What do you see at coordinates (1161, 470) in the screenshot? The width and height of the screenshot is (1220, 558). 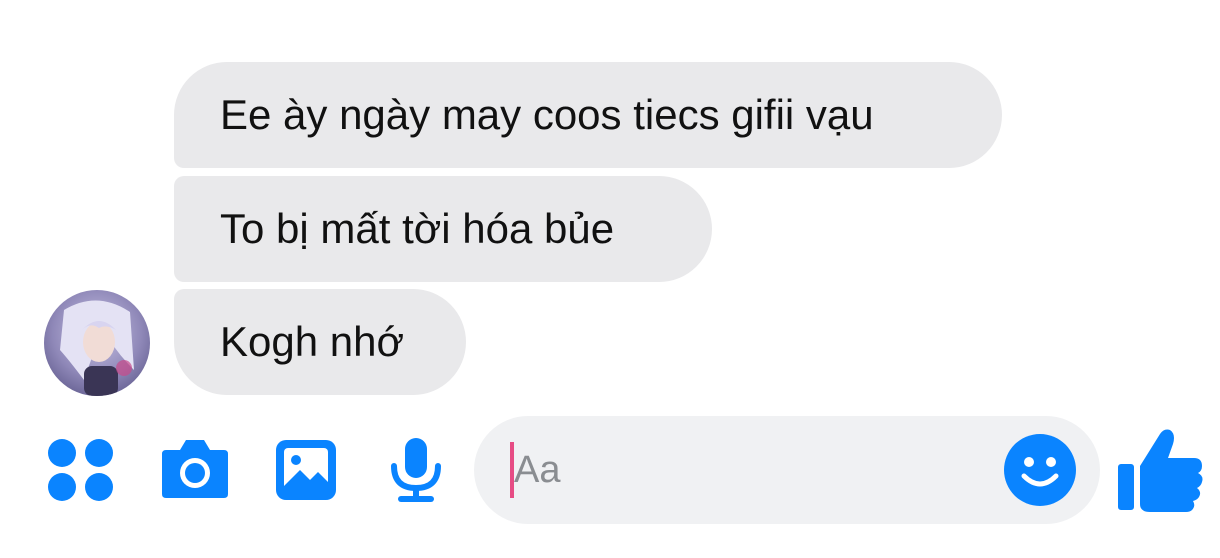 I see `like-icon` at bounding box center [1161, 470].